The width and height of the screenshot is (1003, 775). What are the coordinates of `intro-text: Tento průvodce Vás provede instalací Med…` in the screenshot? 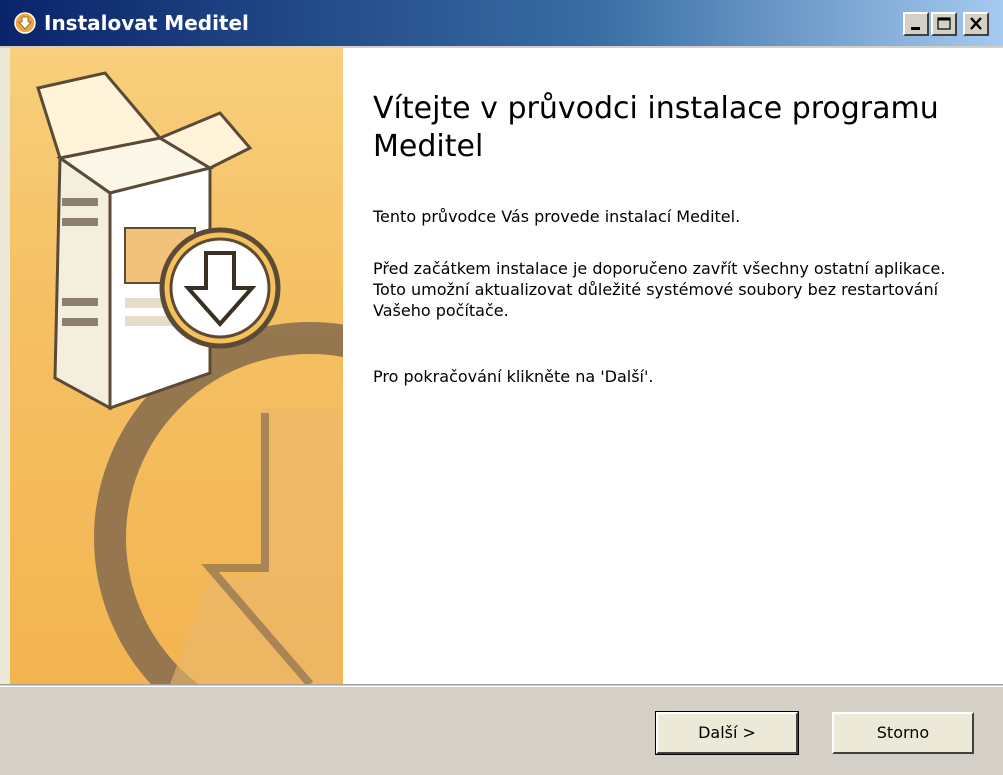 It's located at (557, 216).